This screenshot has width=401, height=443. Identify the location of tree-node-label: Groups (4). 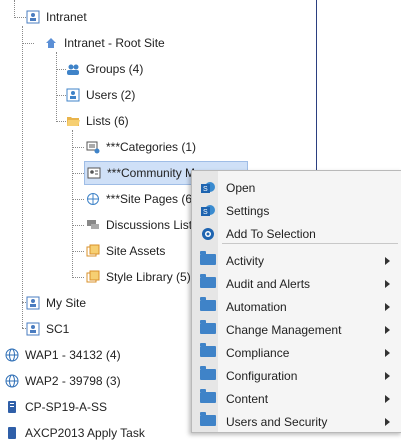
(115, 69).